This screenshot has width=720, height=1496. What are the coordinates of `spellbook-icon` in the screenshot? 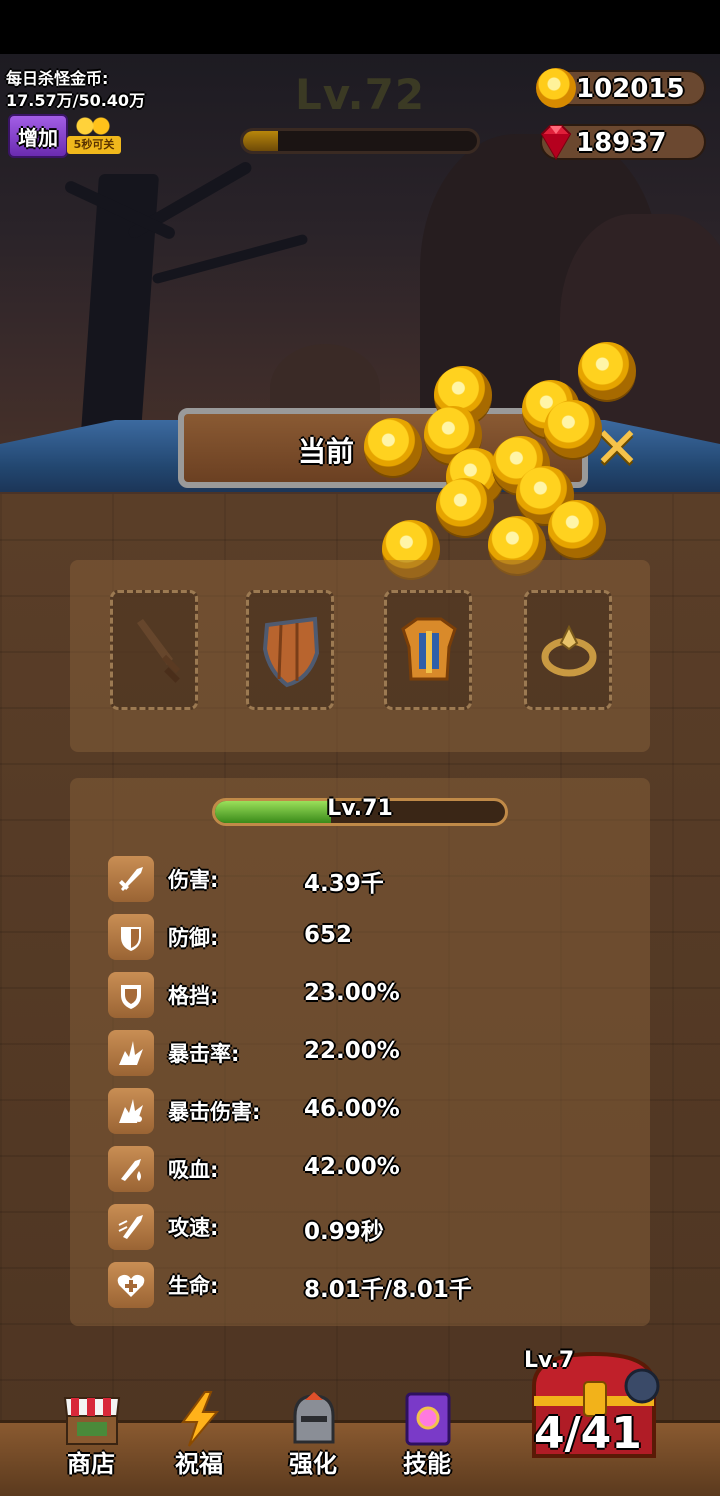 It's located at (428, 1419).